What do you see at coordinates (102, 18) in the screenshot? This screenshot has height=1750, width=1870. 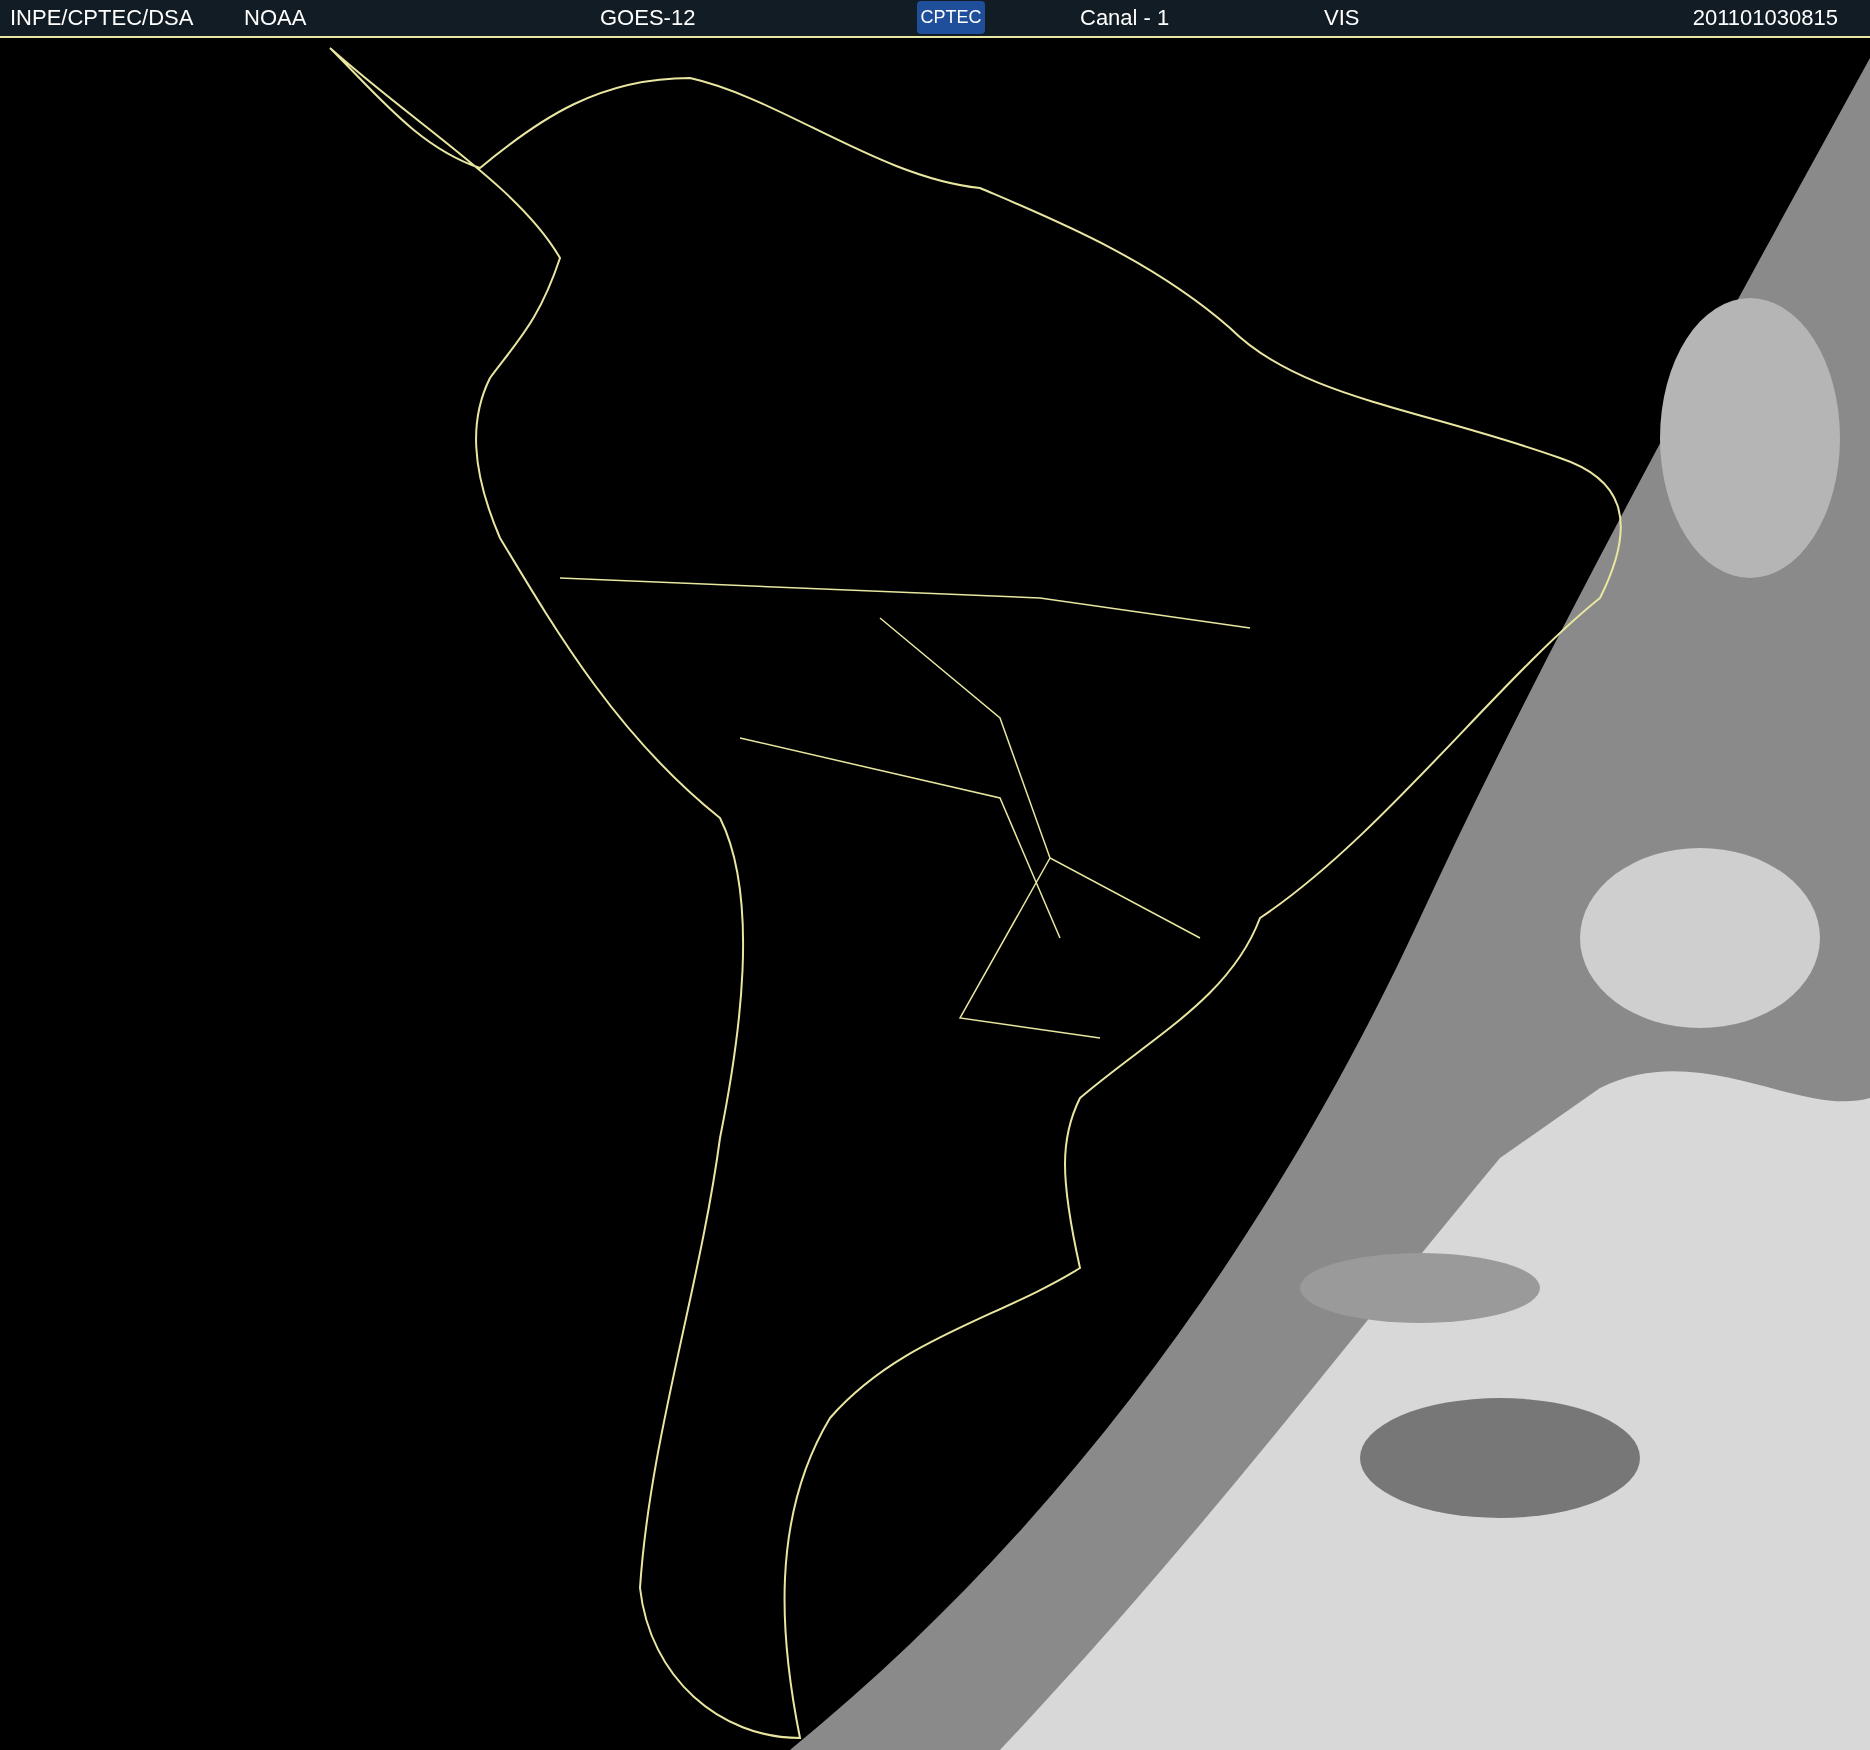 I see `source-label: INPE/CPTEC/DSA` at bounding box center [102, 18].